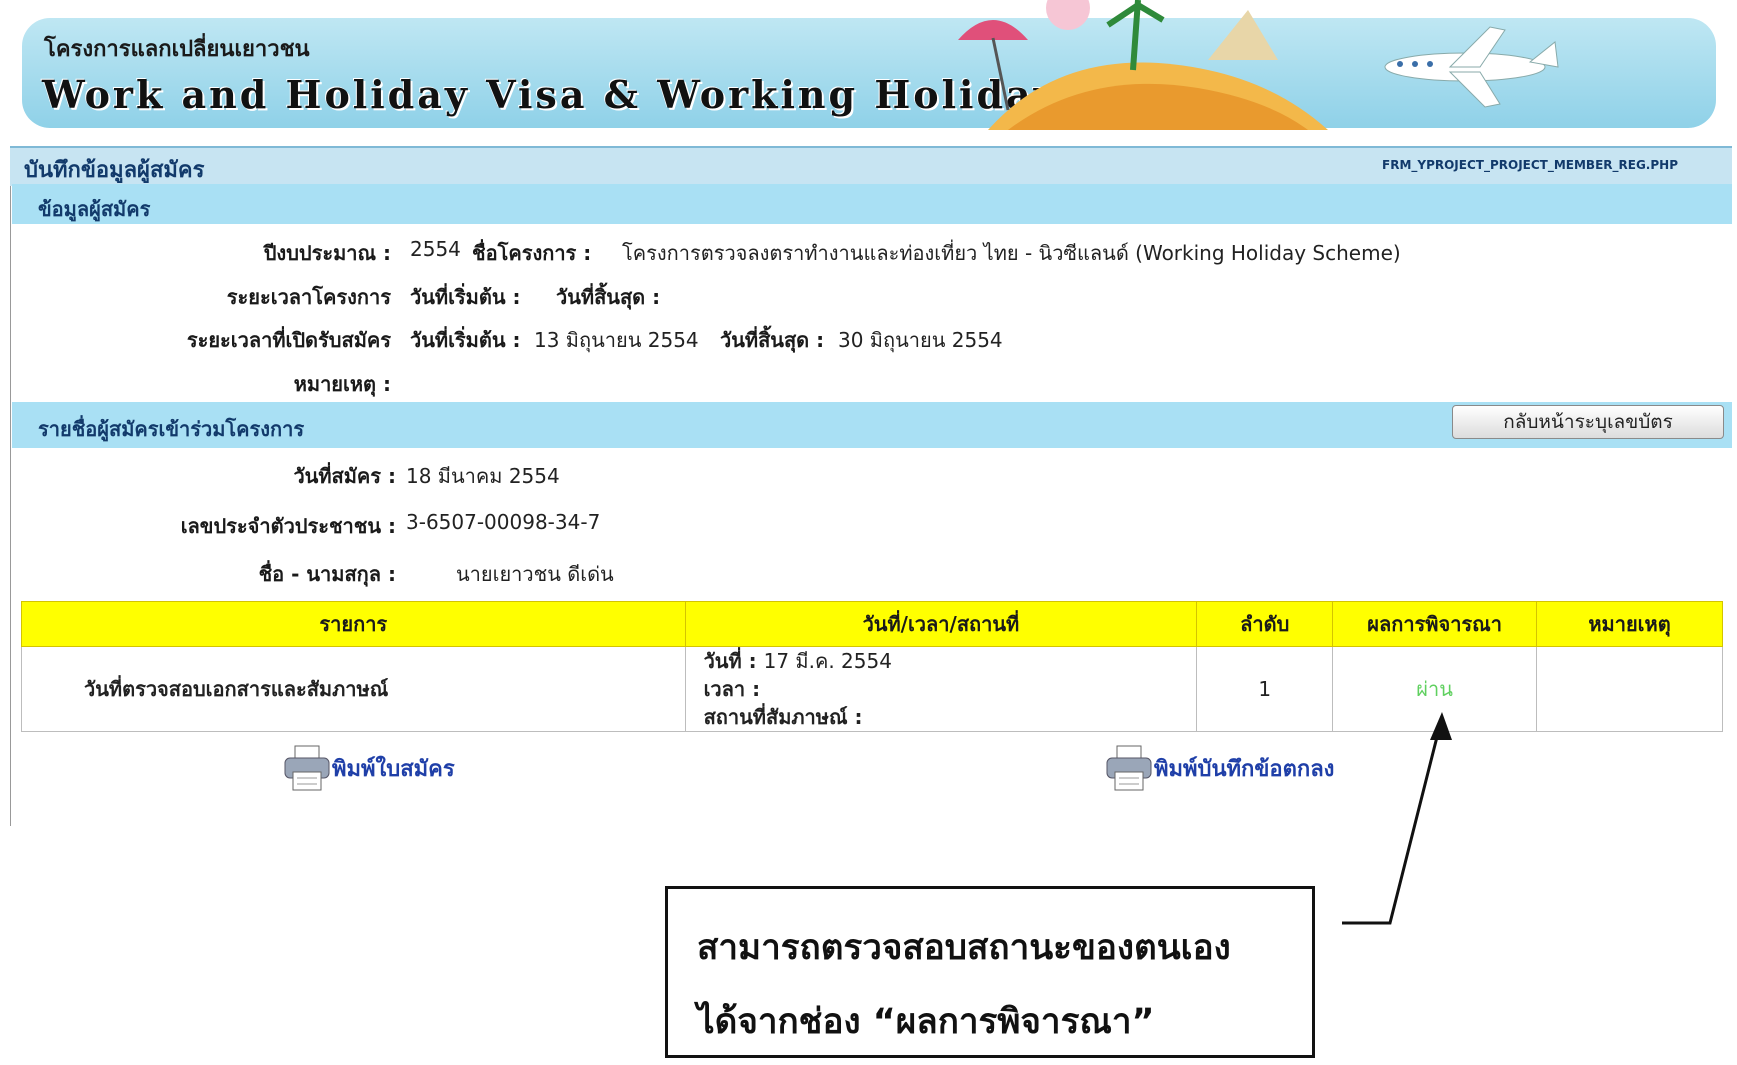 Image resolution: width=1737 pixels, height=1065 pixels. I want to click on callout-arrow, so click(1397, 818).